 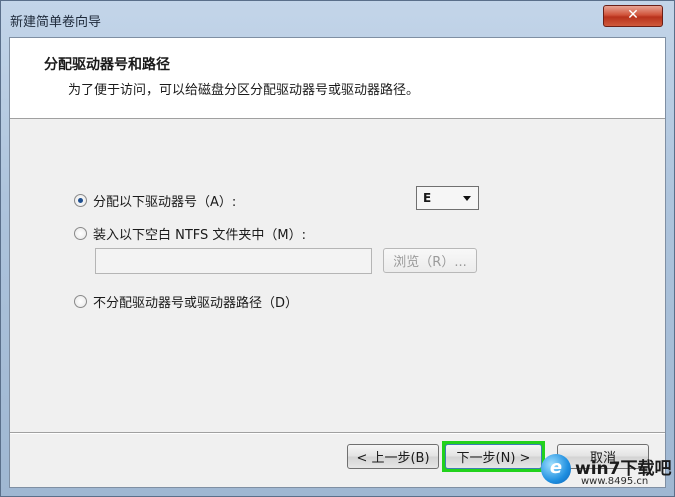 I want to click on watermark-logo-letter: e, so click(x=556, y=467).